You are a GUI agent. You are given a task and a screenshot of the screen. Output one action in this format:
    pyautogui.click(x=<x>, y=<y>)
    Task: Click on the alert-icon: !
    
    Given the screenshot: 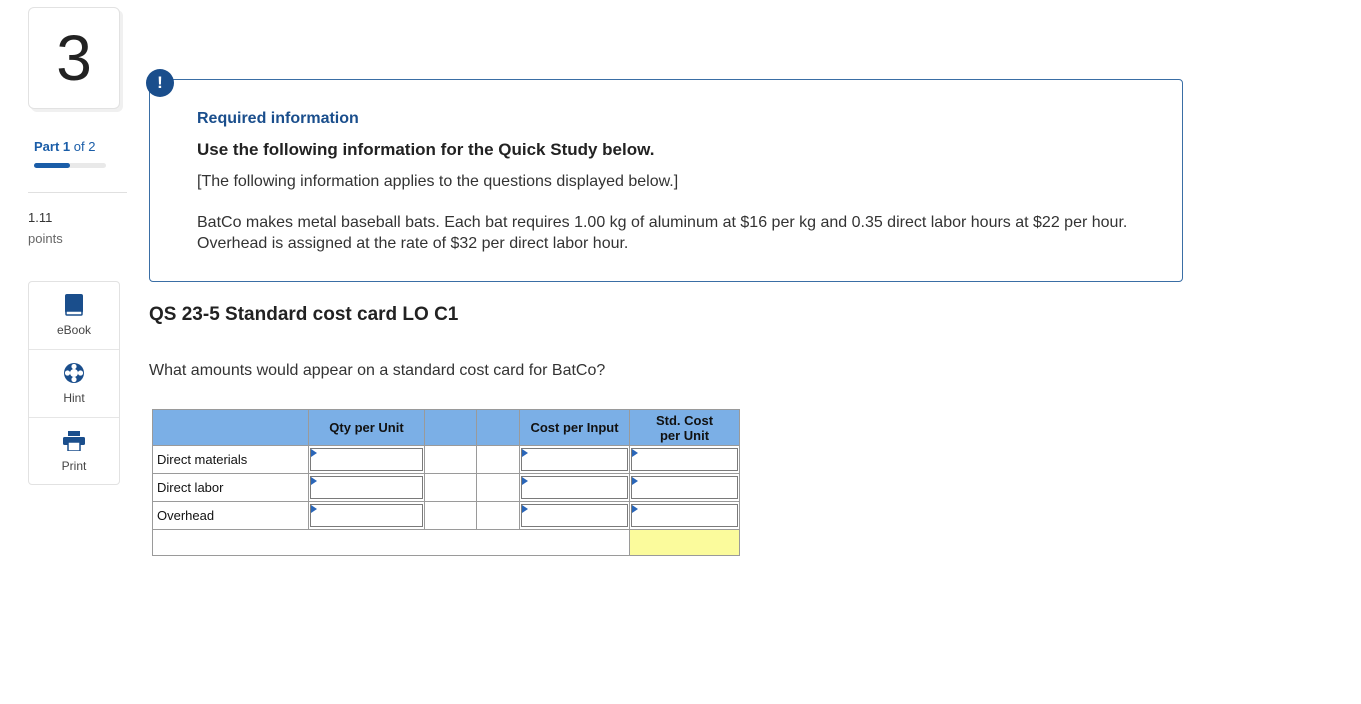 What is the action you would take?
    pyautogui.click(x=160, y=83)
    